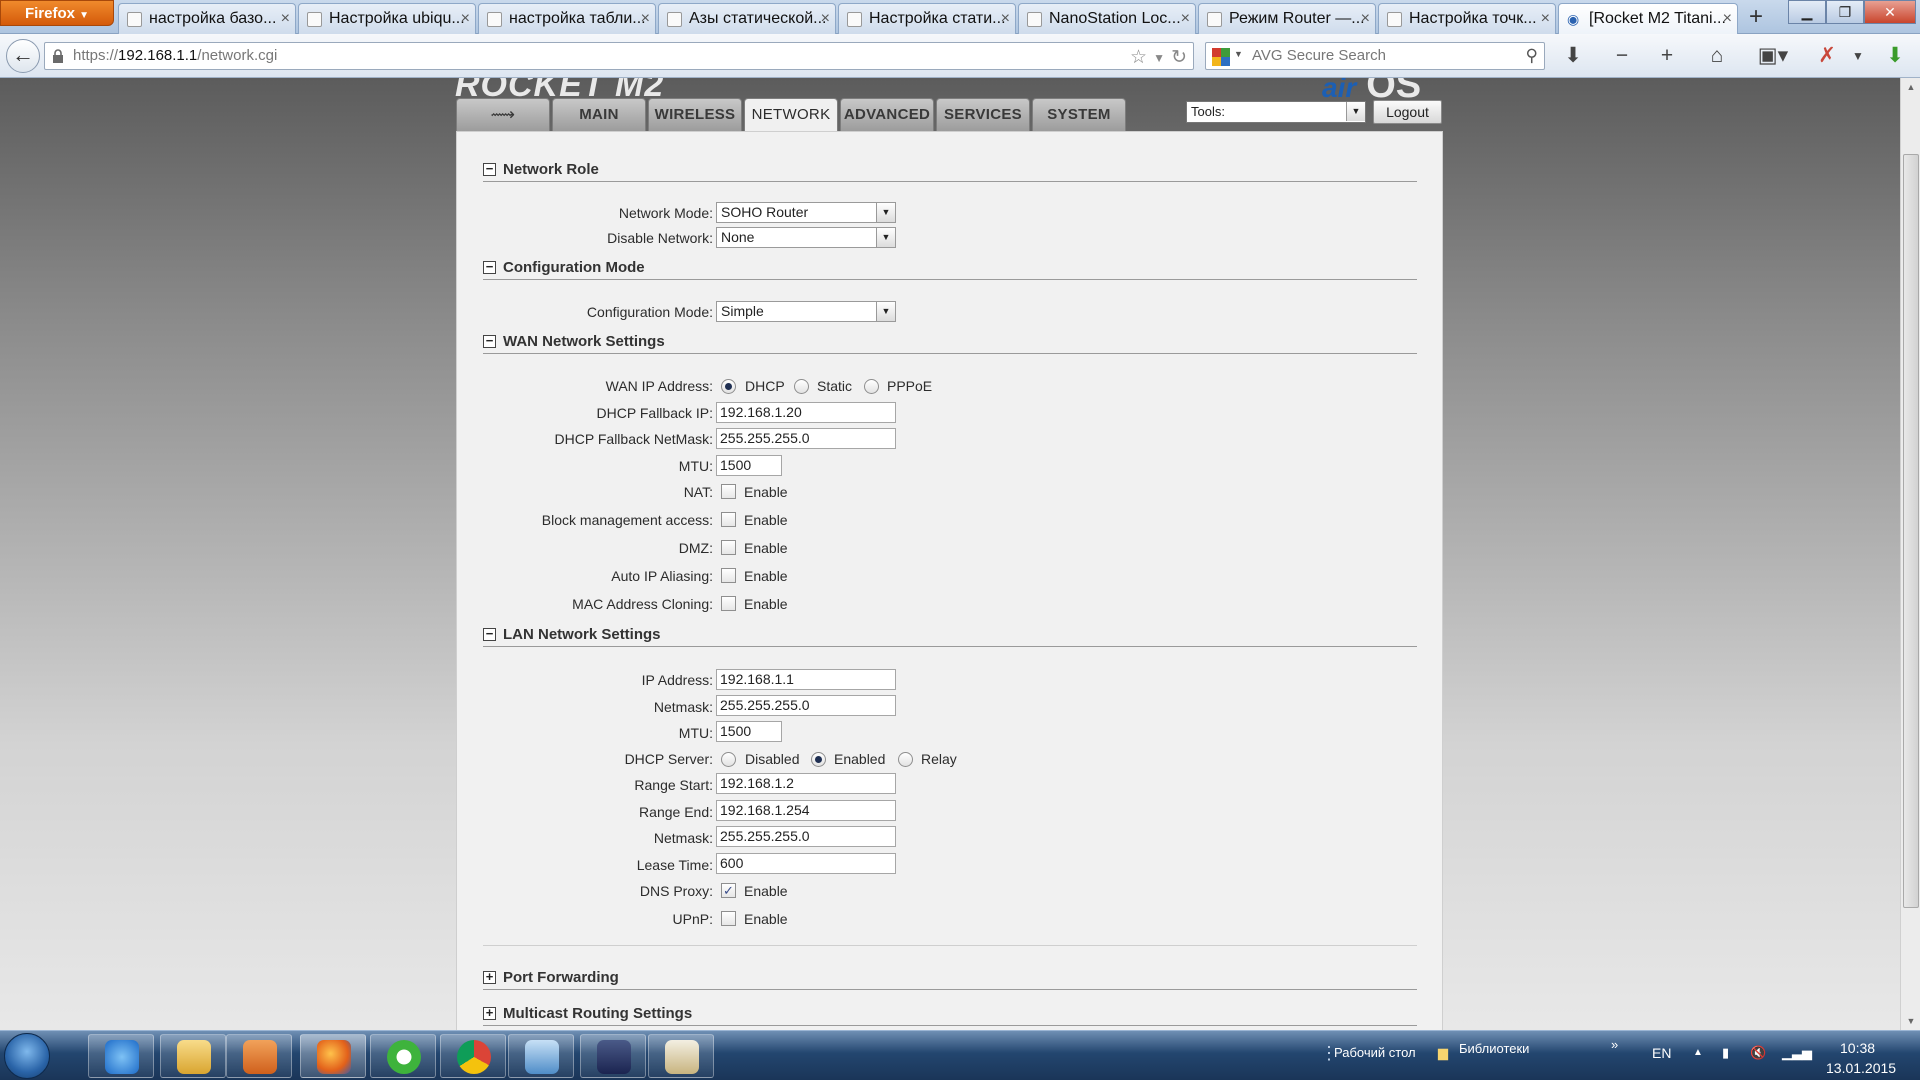 The width and height of the screenshot is (1920, 1080). I want to click on firefox-menu-button: Firefox ▼, so click(57, 13).